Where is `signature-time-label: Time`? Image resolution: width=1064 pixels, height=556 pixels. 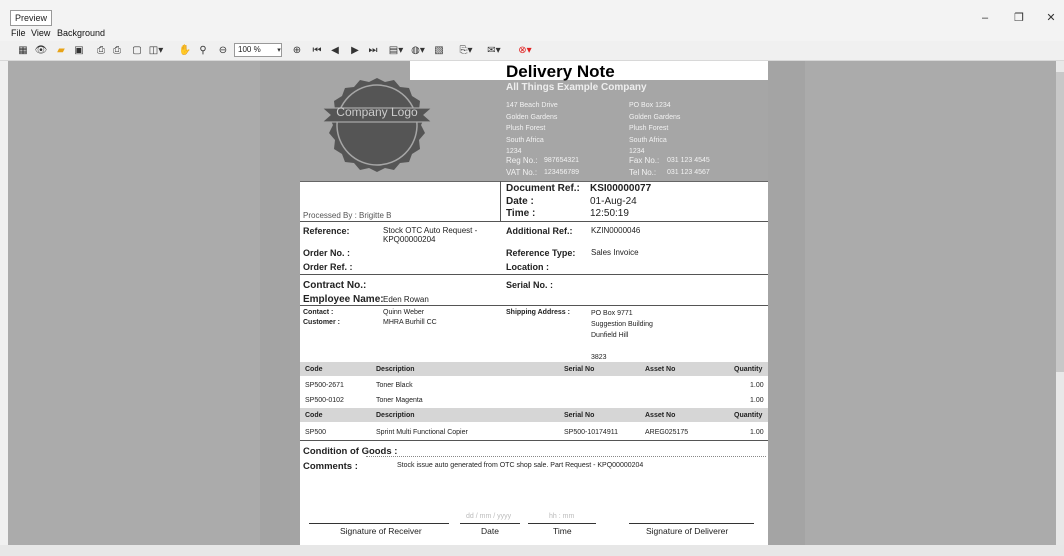 signature-time-label: Time is located at coordinates (562, 531).